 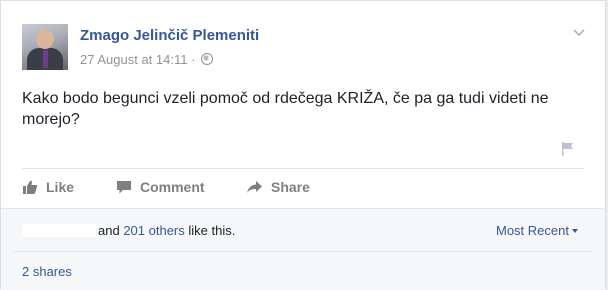 I want to click on share-arrow-icon, so click(x=254, y=187).